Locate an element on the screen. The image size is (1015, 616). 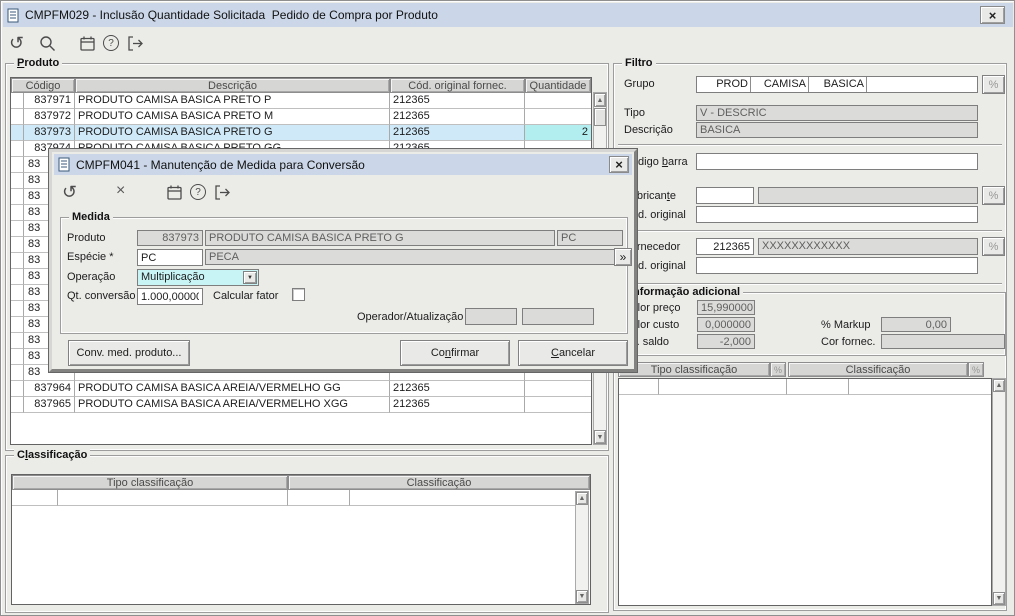
classification-scrollbar: ▲ ▼ is located at coordinates (582, 547).